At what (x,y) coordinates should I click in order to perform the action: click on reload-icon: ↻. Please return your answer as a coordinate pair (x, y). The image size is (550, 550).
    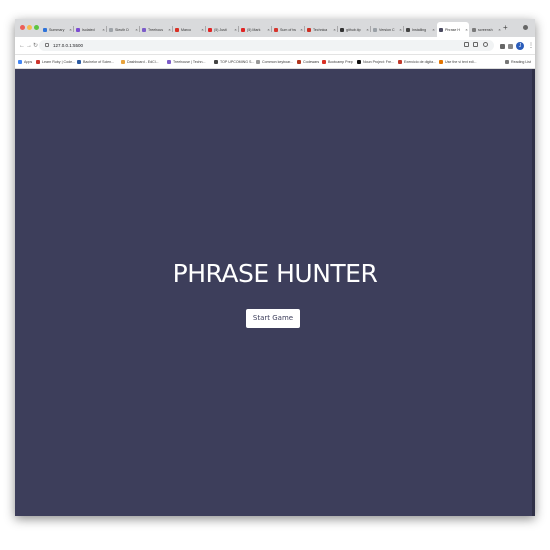
    Looking at the image, I should click on (35, 46).